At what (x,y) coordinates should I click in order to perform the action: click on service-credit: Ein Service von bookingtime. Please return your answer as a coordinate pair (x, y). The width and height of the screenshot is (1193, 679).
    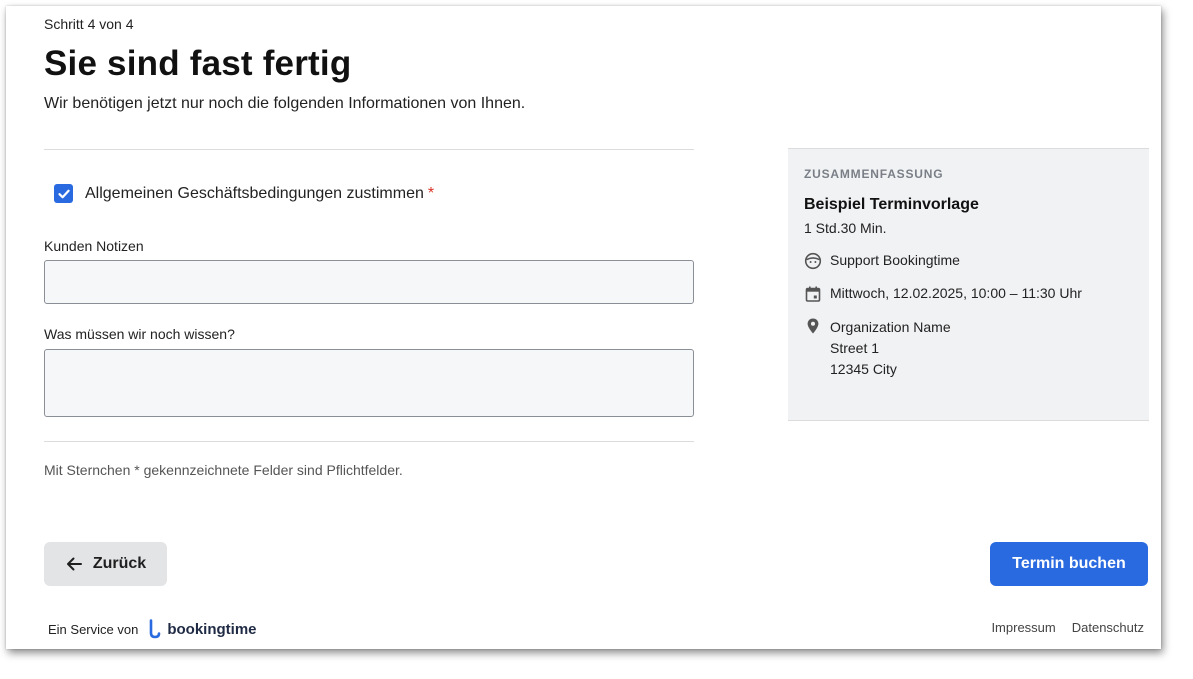
    Looking at the image, I should click on (152, 629).